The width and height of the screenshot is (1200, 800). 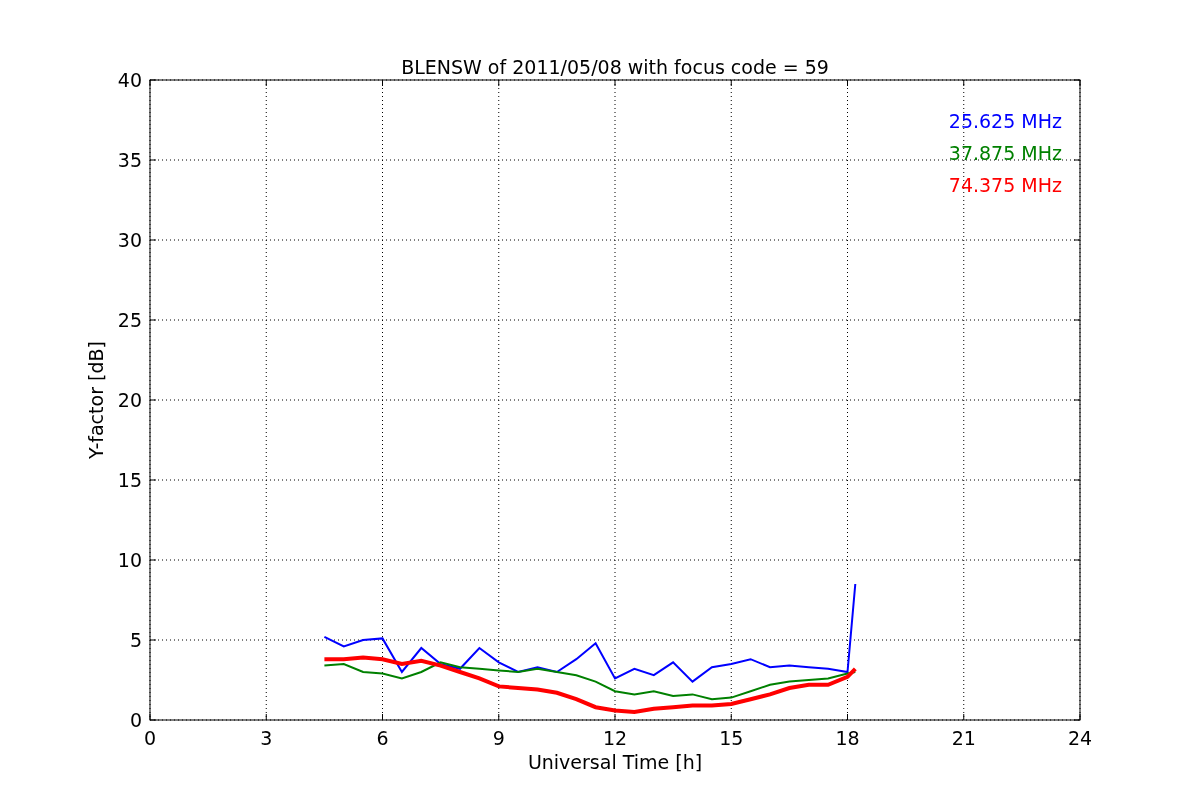 What do you see at coordinates (129, 560) in the screenshot?
I see `tick-label: 10` at bounding box center [129, 560].